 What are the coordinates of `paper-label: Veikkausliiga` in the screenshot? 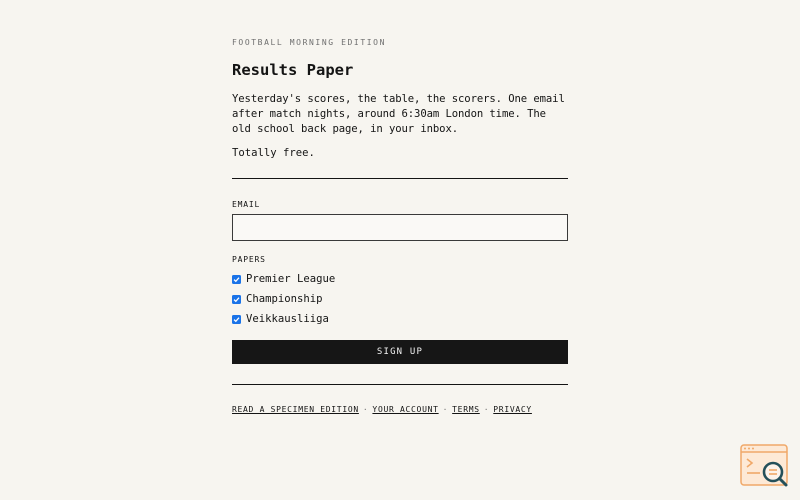 It's located at (287, 319).